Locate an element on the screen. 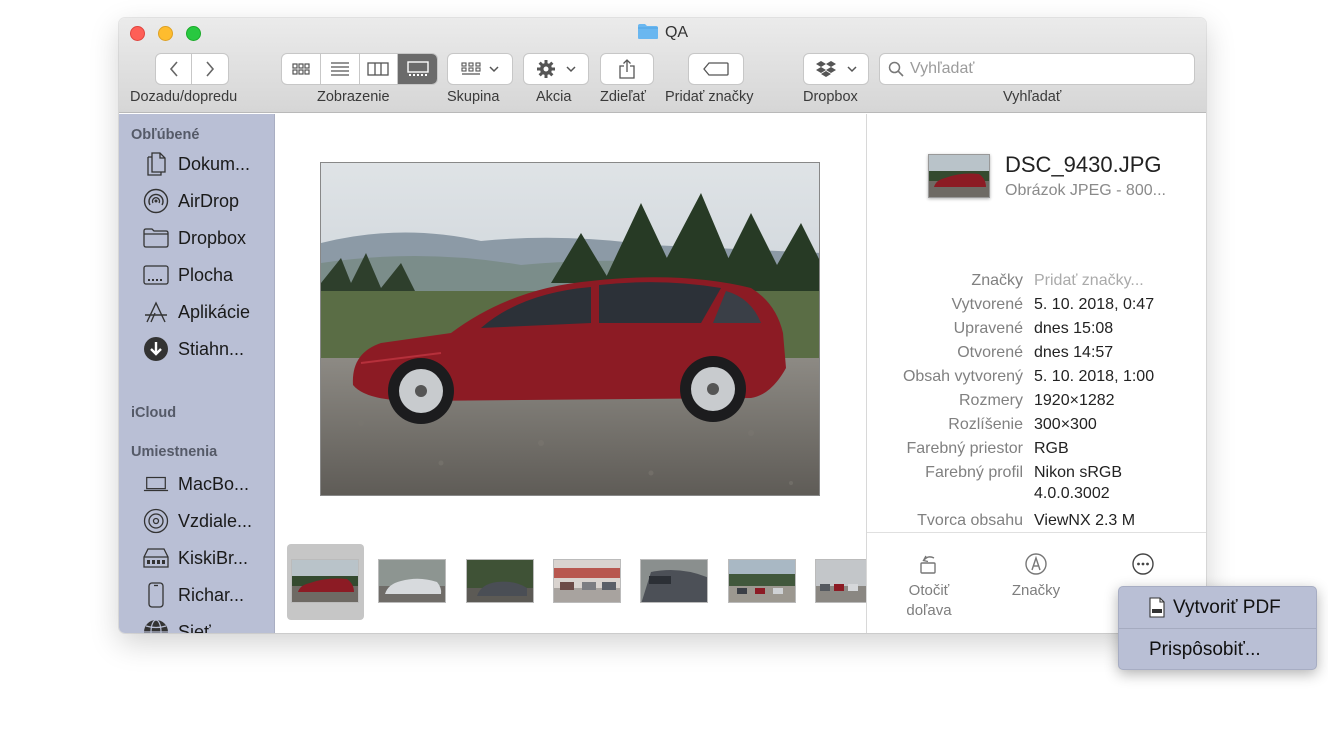 Image resolution: width=1328 pixels, height=746 pixels. view-label: Zobrazenie is located at coordinates (353, 97).